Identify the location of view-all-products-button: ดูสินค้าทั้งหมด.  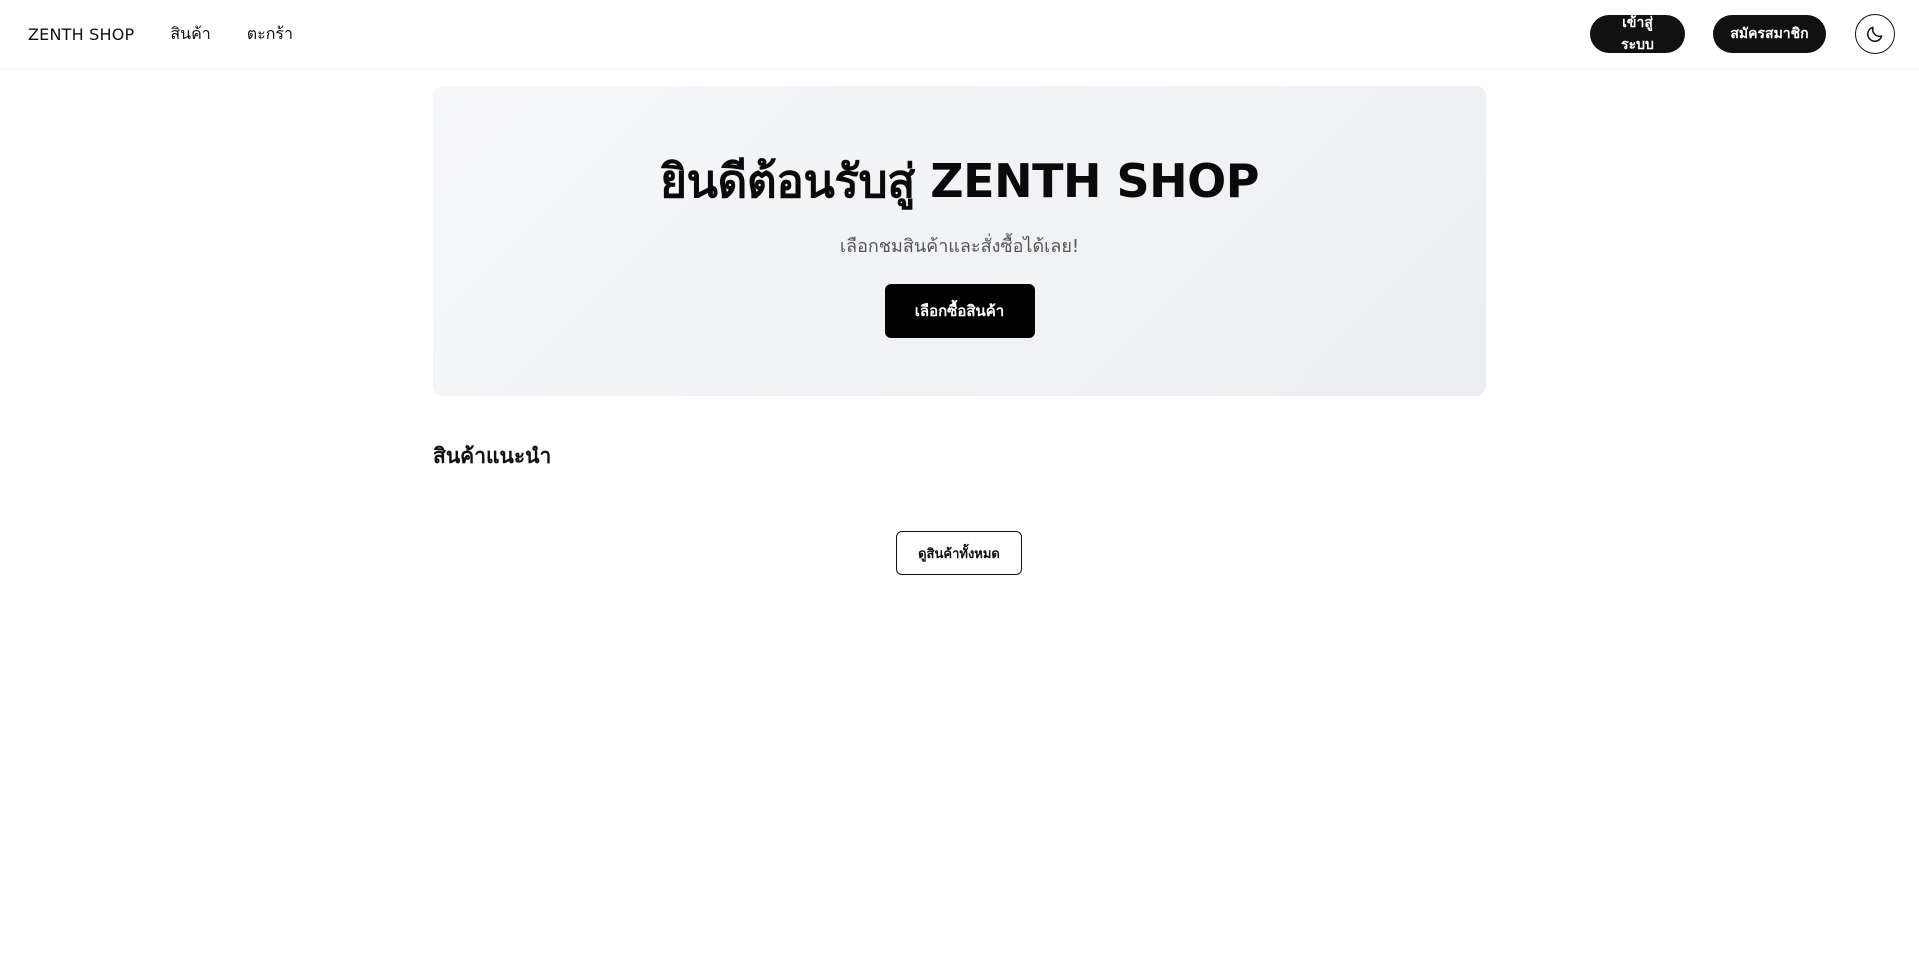
(959, 553).